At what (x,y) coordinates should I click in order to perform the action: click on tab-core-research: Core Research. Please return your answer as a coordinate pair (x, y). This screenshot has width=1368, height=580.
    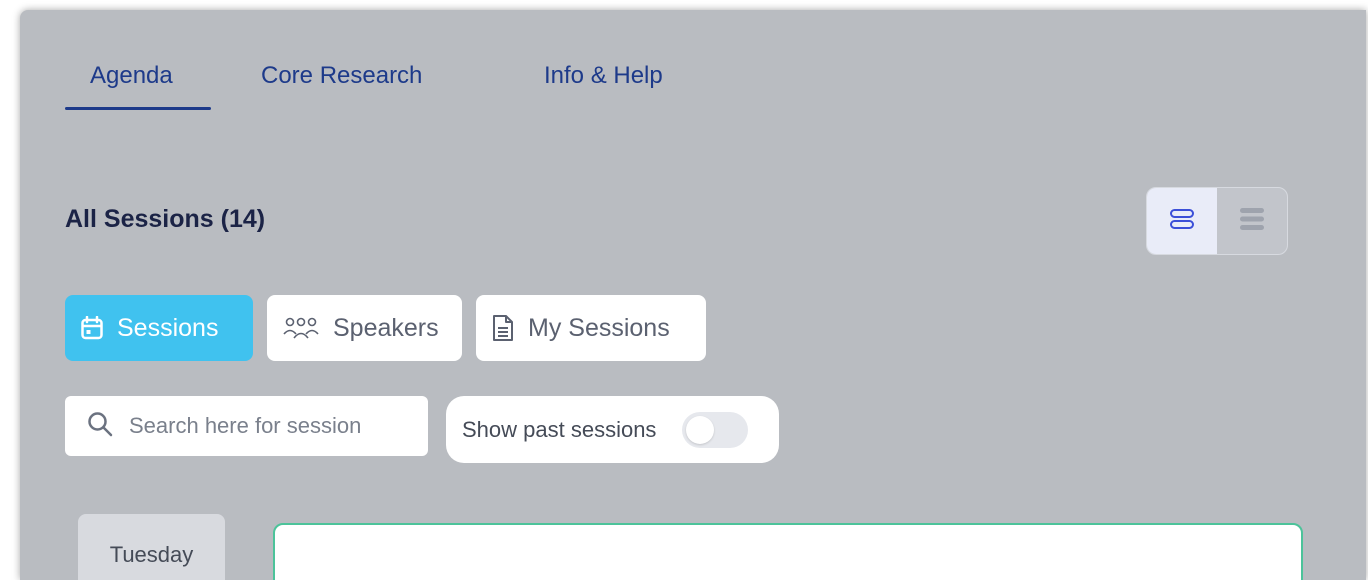
    Looking at the image, I should click on (341, 76).